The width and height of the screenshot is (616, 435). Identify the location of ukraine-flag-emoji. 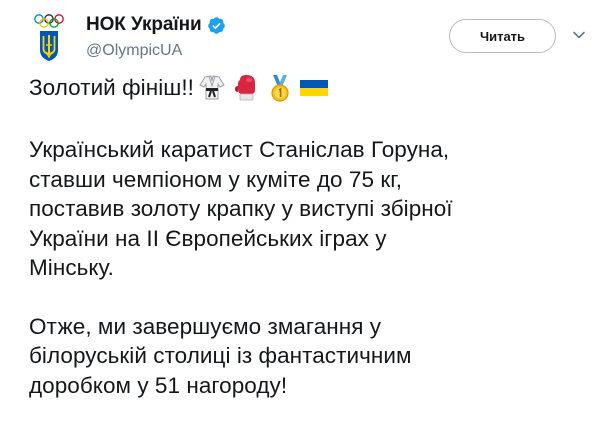
(313, 88).